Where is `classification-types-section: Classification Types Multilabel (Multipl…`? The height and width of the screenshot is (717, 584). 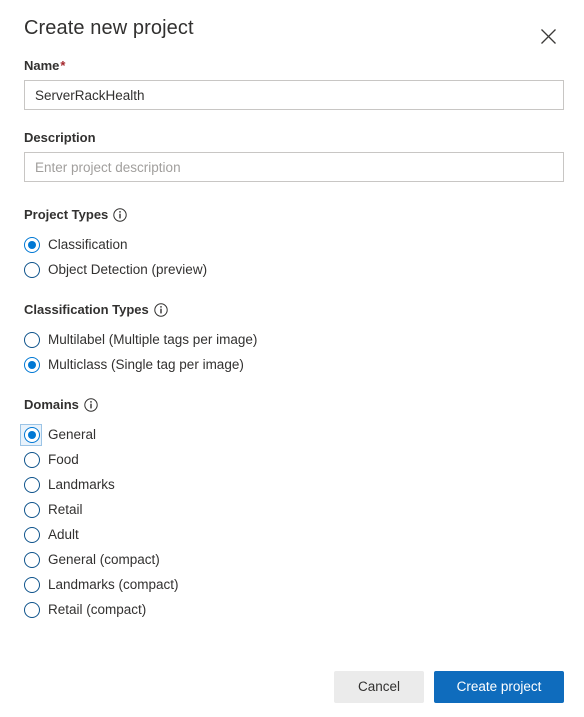 classification-types-section: Classification Types Multilabel (Multipl… is located at coordinates (294, 339).